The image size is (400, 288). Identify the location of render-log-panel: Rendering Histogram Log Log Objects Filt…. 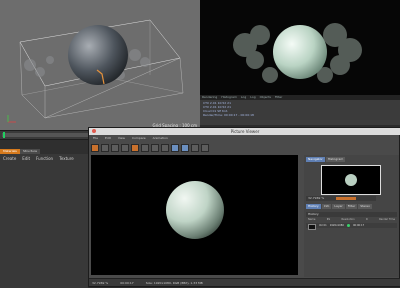
(300, 110).